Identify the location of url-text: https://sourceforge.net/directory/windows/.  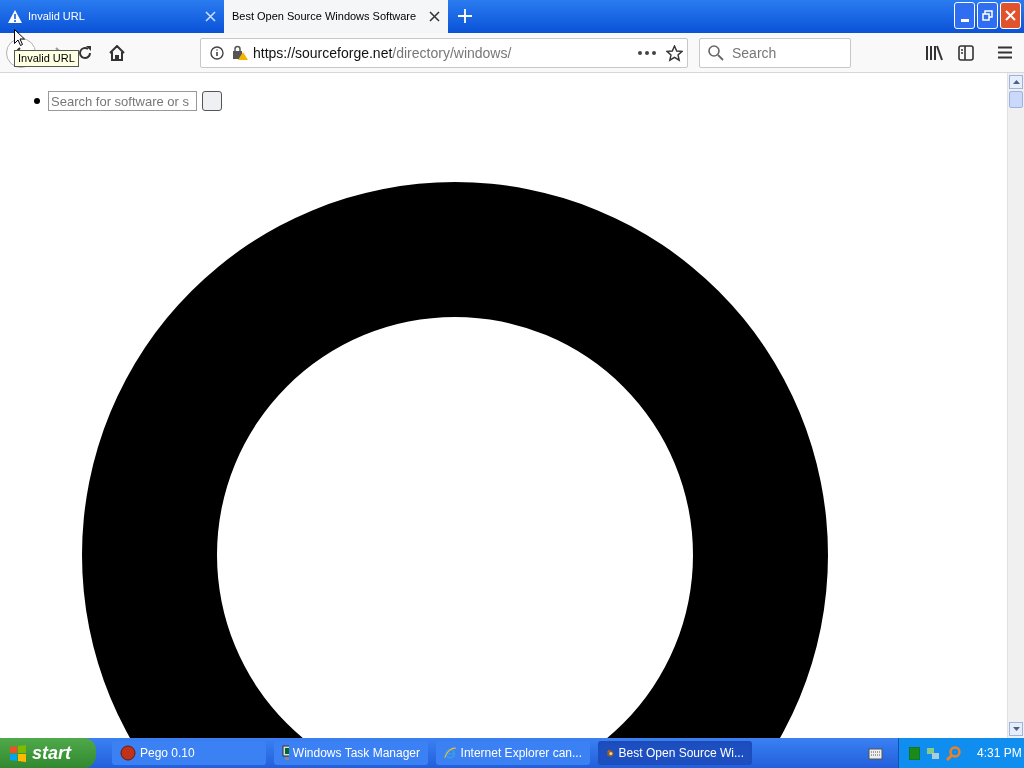
(382, 53).